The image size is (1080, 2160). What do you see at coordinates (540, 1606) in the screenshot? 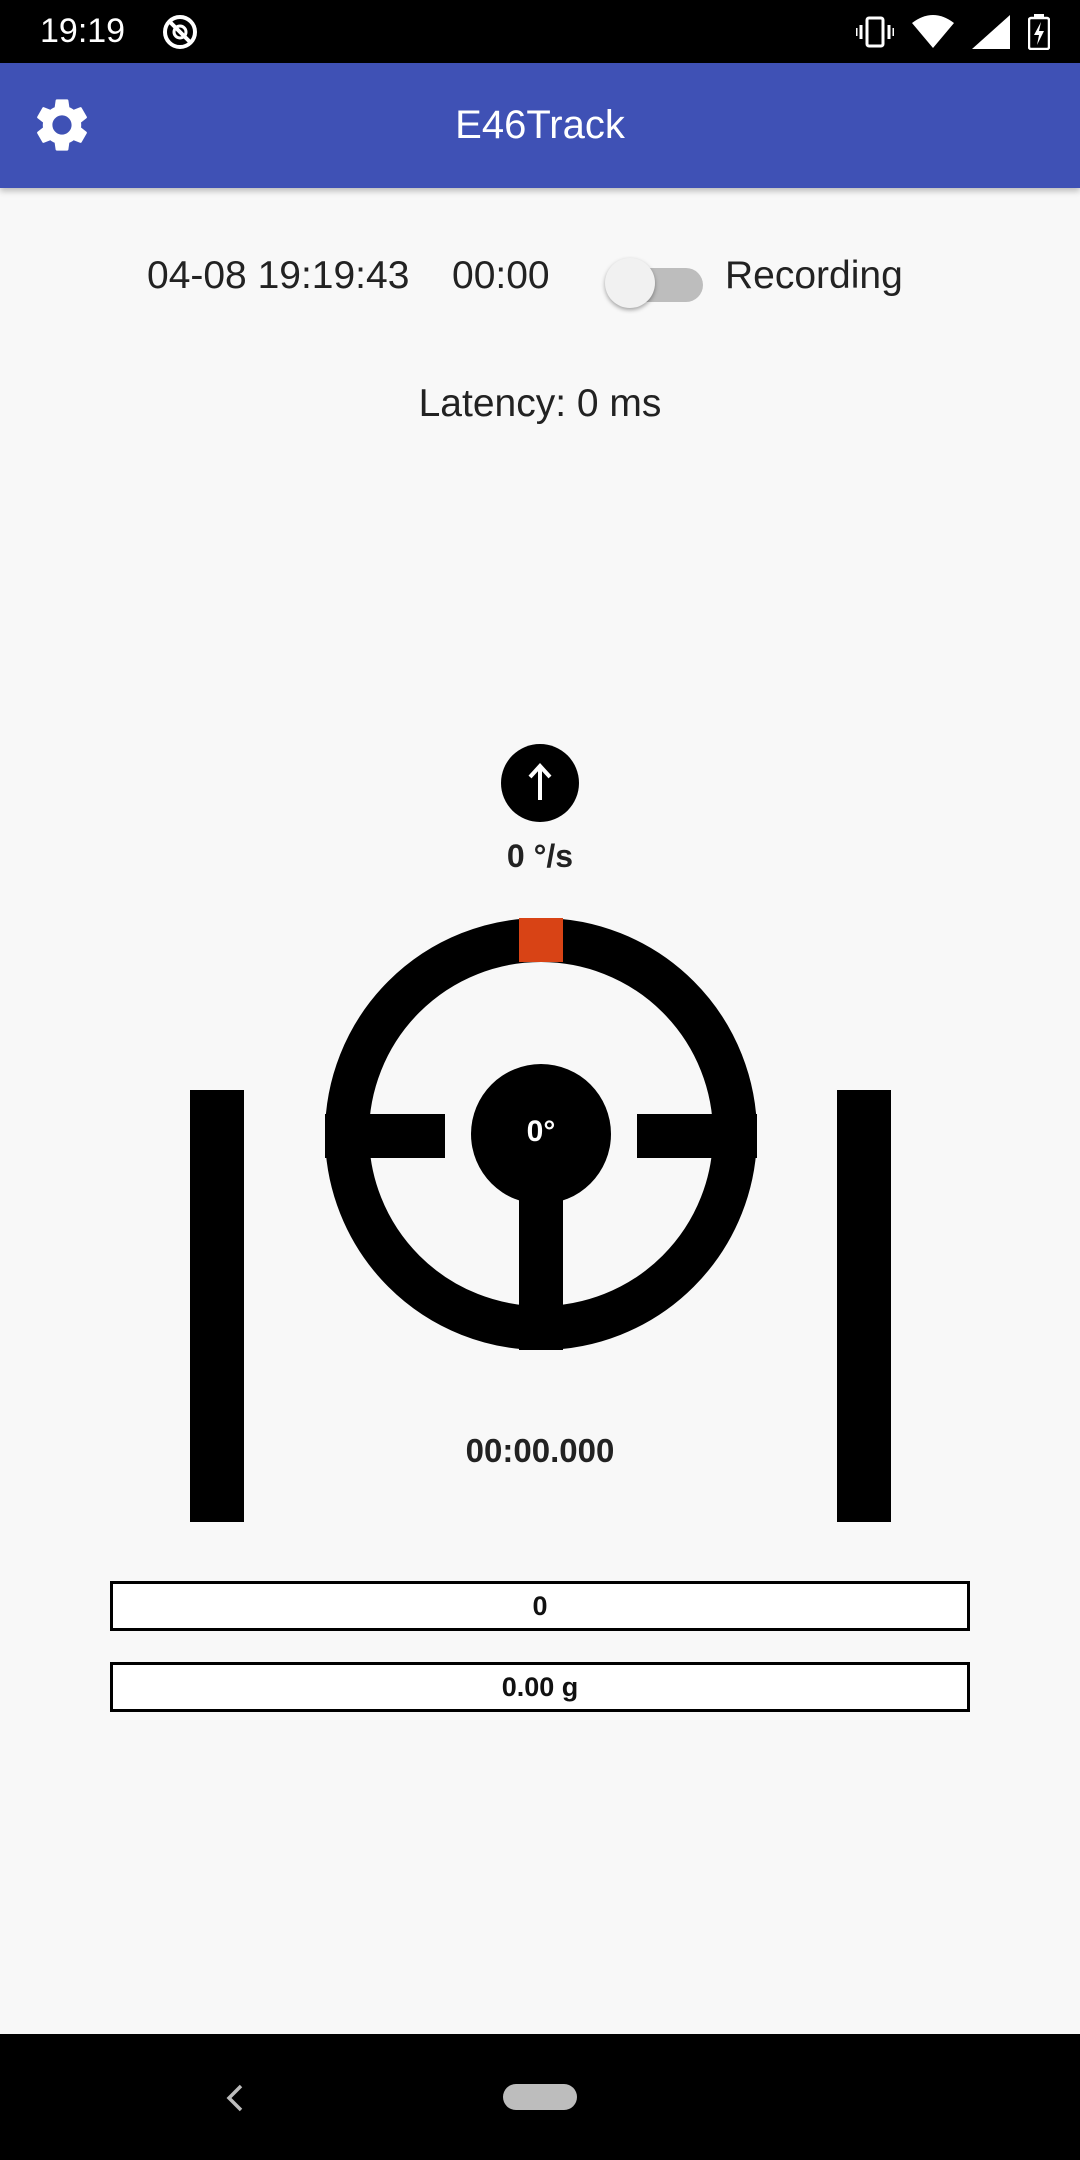
I see `speed-bar: 0` at bounding box center [540, 1606].